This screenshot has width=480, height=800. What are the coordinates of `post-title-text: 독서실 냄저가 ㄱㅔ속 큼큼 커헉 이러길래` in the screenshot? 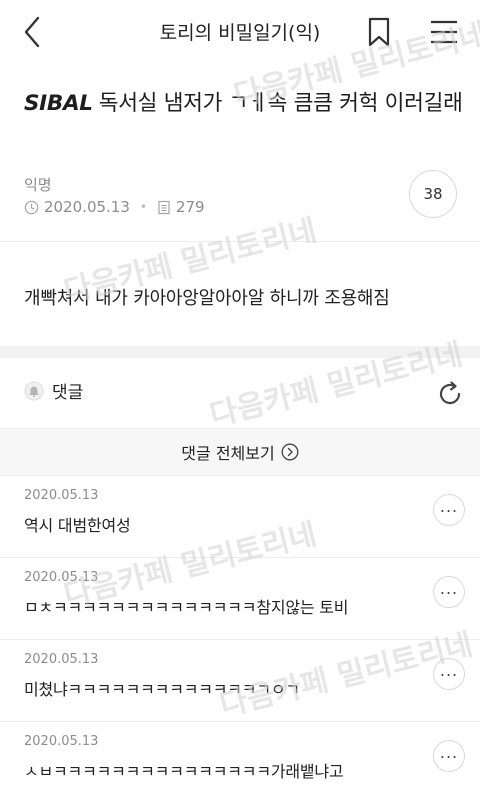 It's located at (280, 103).